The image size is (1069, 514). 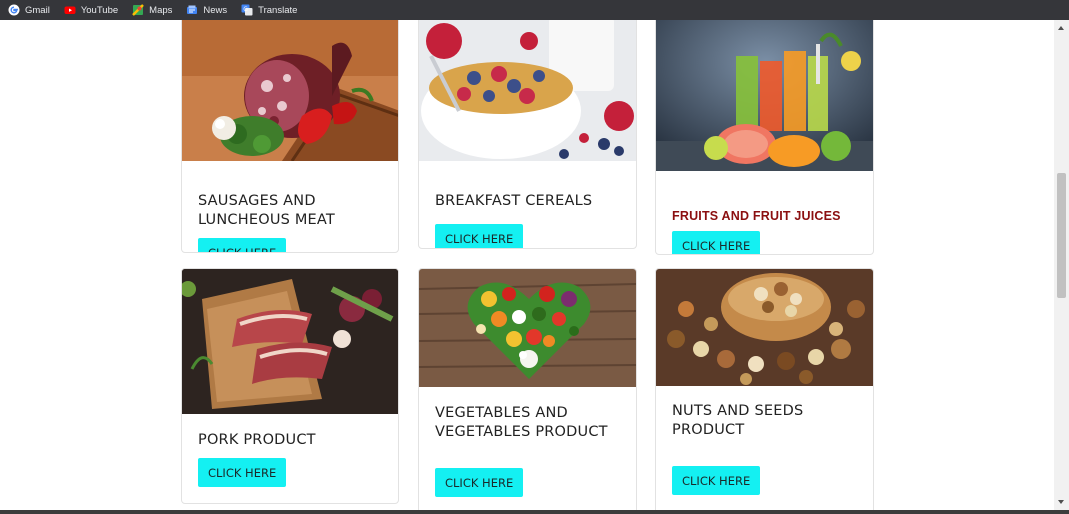 I want to click on product-card-sausages: SAUSAGES AND LUNCHEOUS MEAT CLICK HERE, so click(x=290, y=136).